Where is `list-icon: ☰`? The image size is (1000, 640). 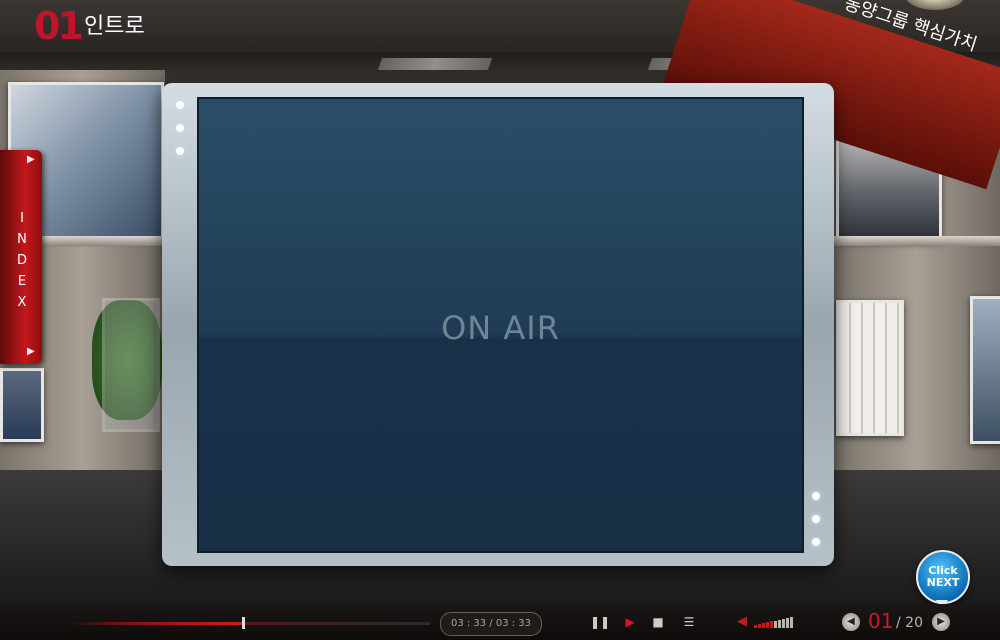
list-icon: ☰ is located at coordinates (689, 622).